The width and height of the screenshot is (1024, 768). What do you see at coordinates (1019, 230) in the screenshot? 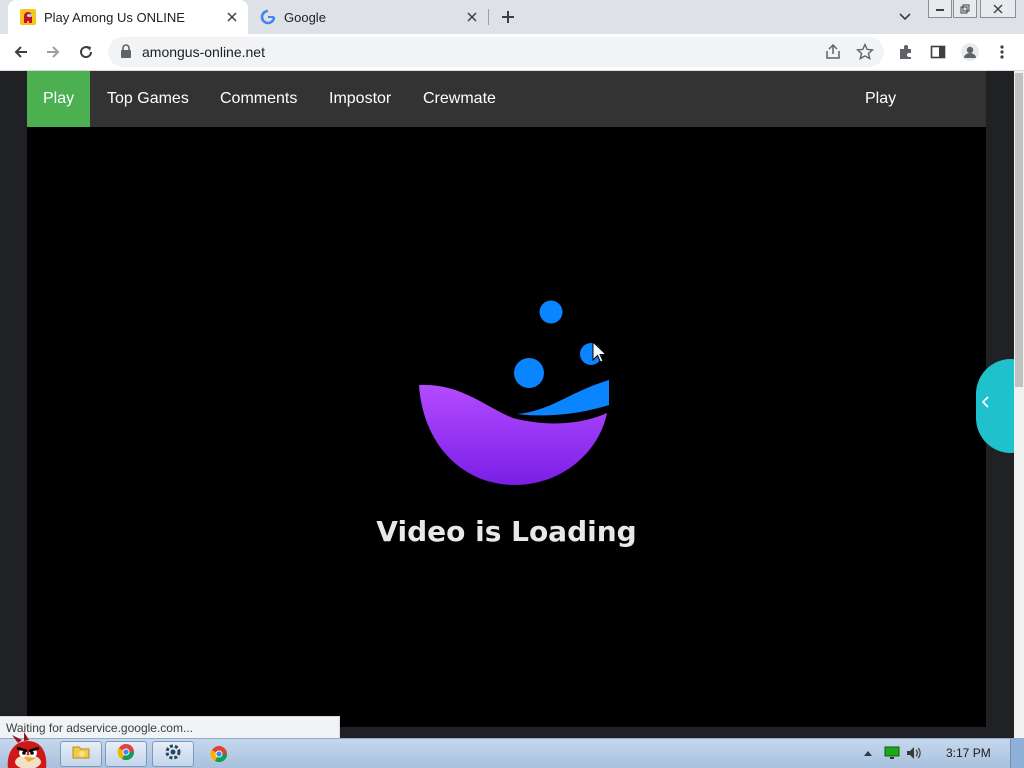
I see `scrollbar-thumb` at bounding box center [1019, 230].